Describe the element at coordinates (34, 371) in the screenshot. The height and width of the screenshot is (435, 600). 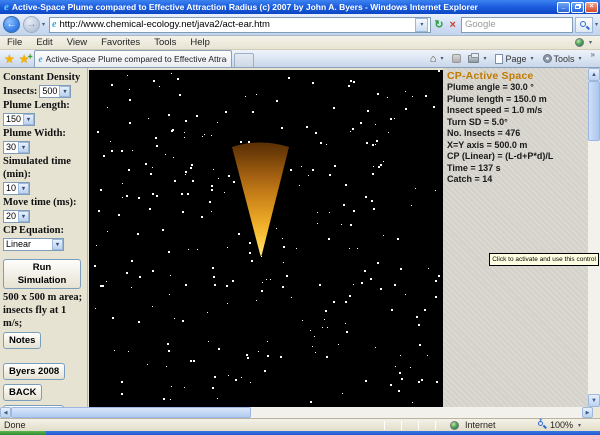
I see `byers-2008-button: Byers 2008` at that location.